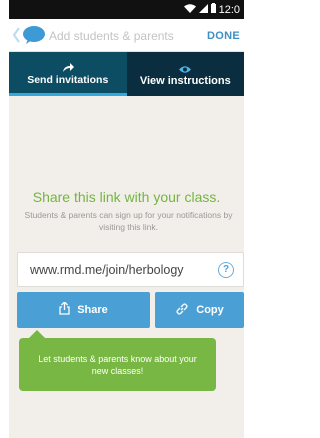  I want to click on tab-label: Send invitations, so click(68, 79).